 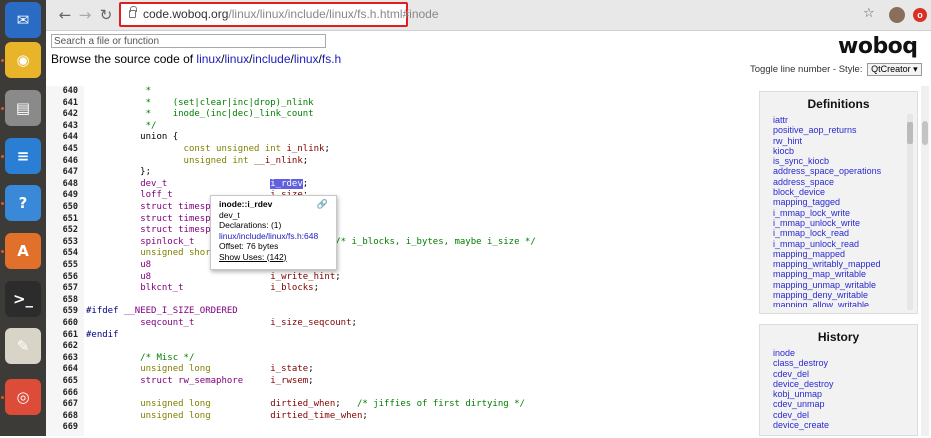 I want to click on line-number: 644, so click(x=62, y=138).